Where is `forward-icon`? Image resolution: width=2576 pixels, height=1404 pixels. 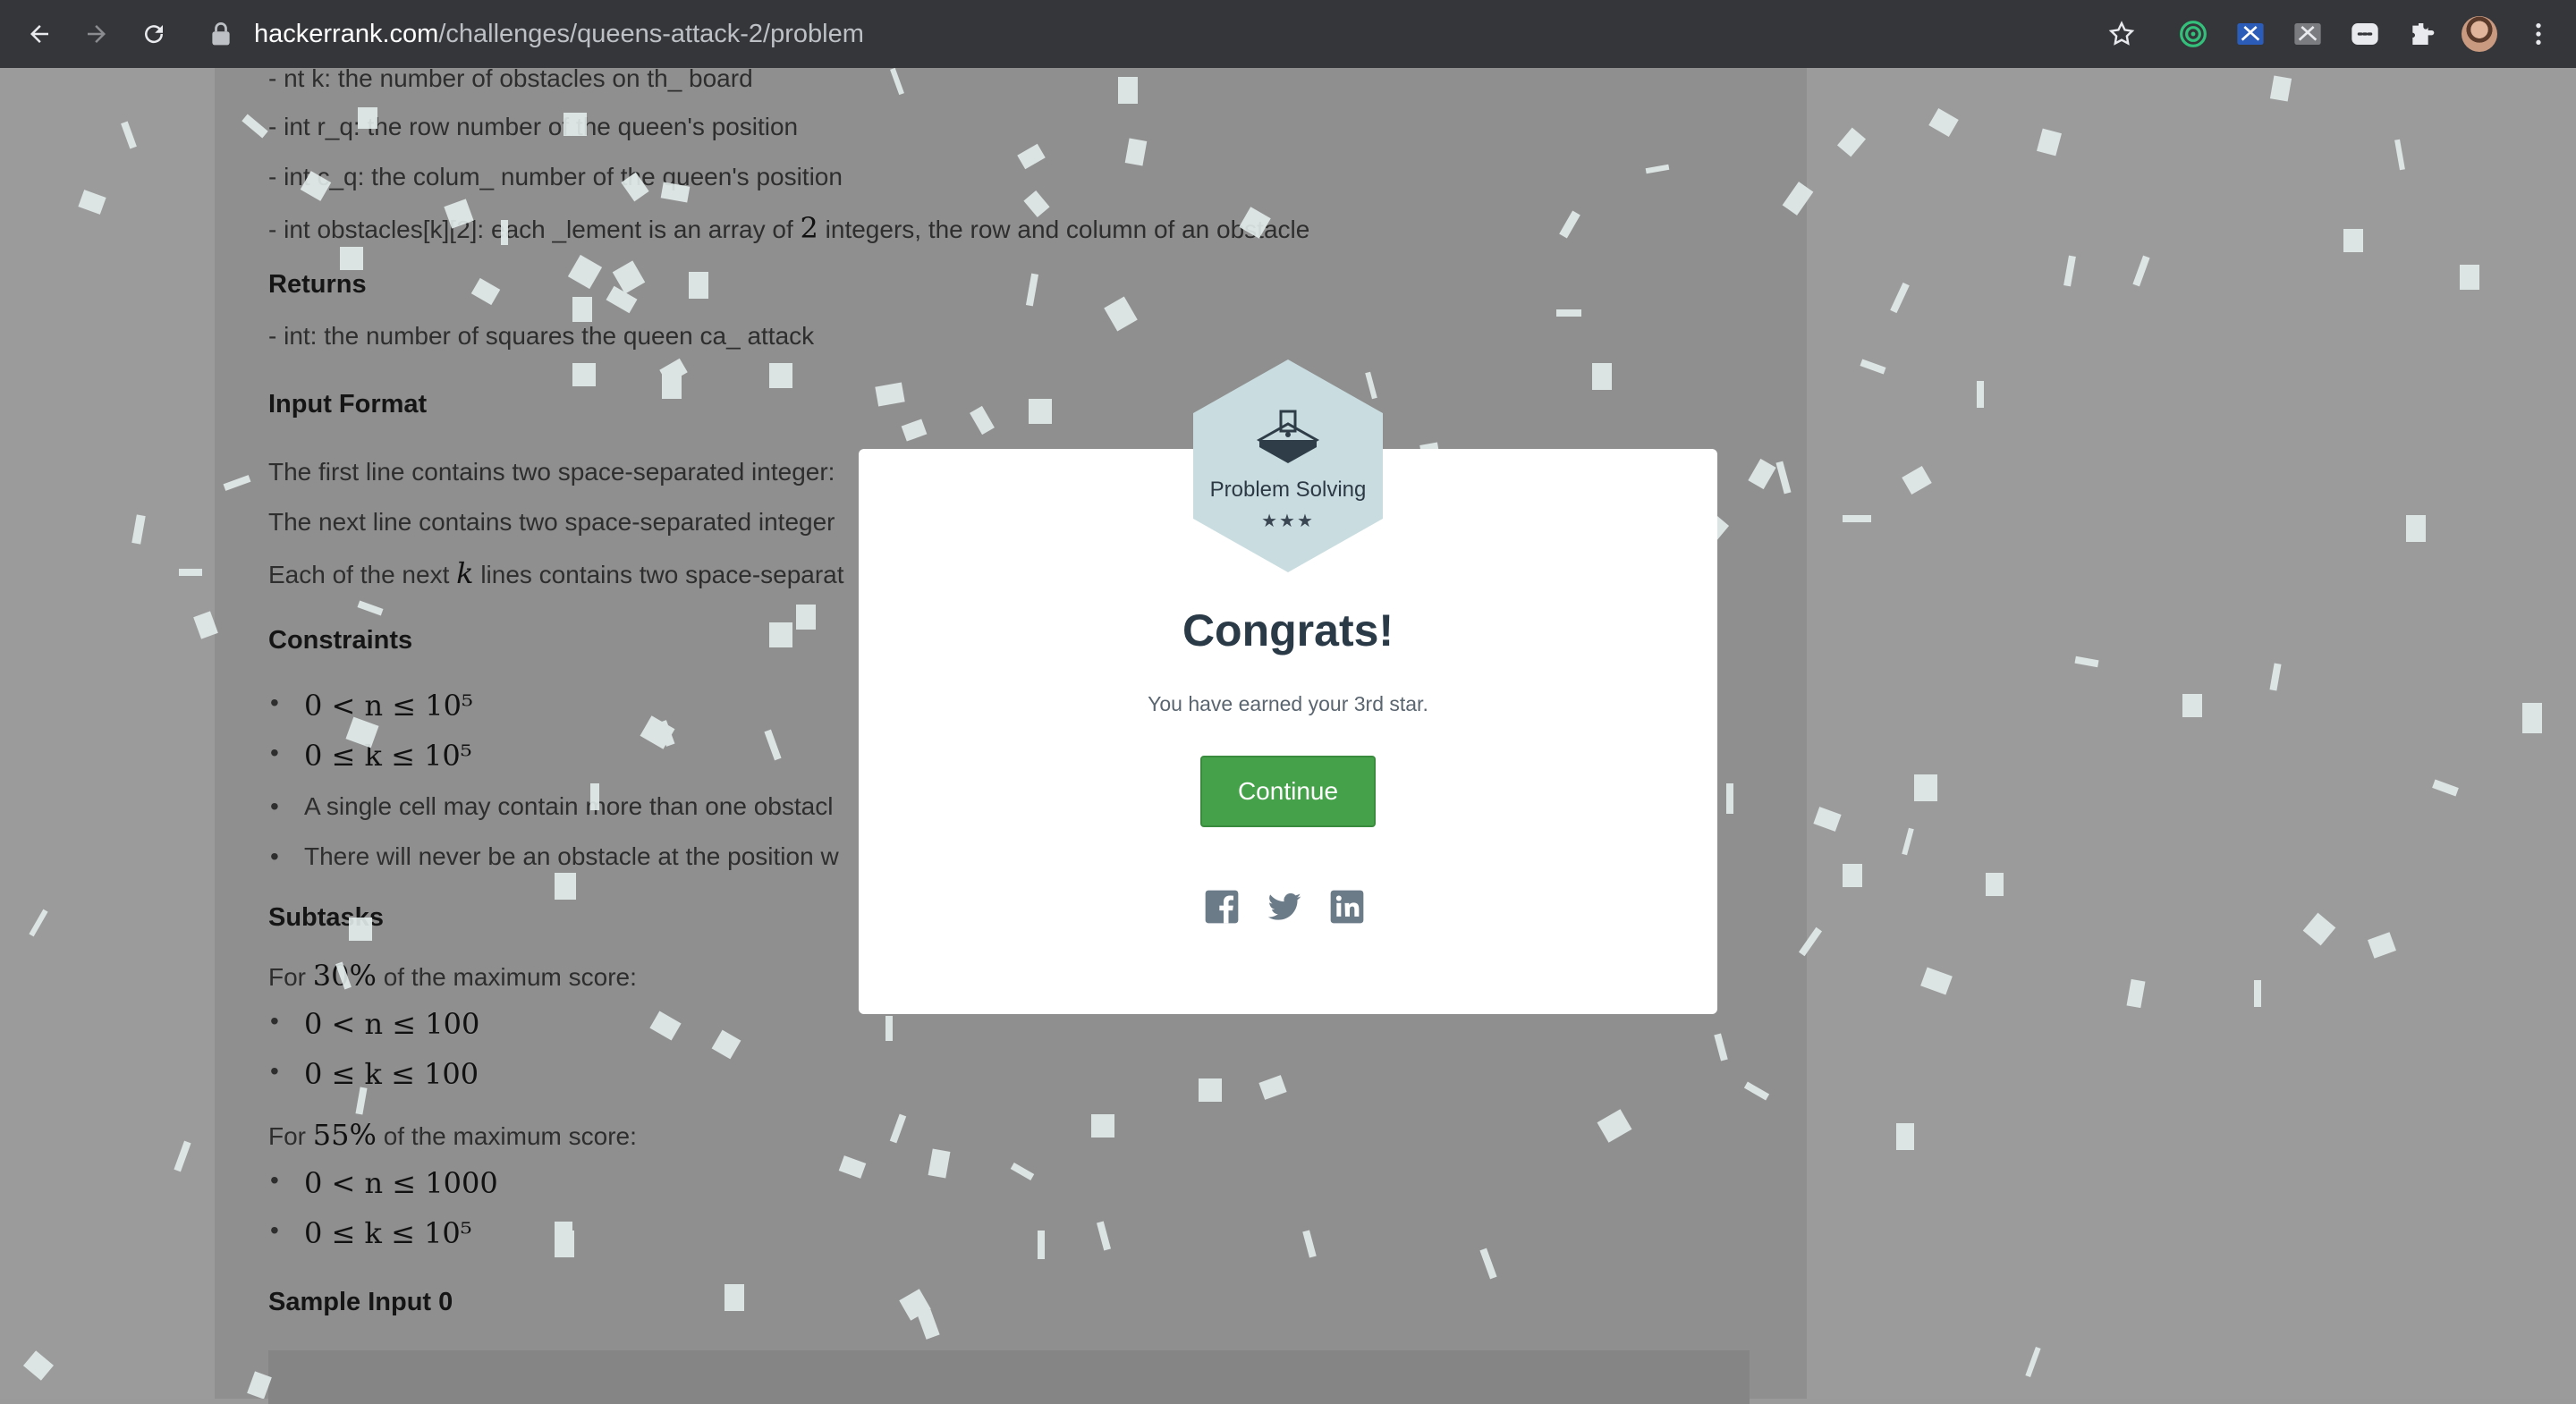 forward-icon is located at coordinates (96, 34).